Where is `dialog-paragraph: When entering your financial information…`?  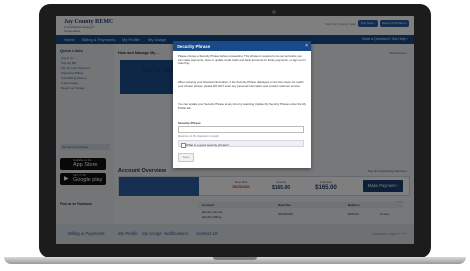
dialog-paragraph: When entering your financial information… is located at coordinates (241, 84).